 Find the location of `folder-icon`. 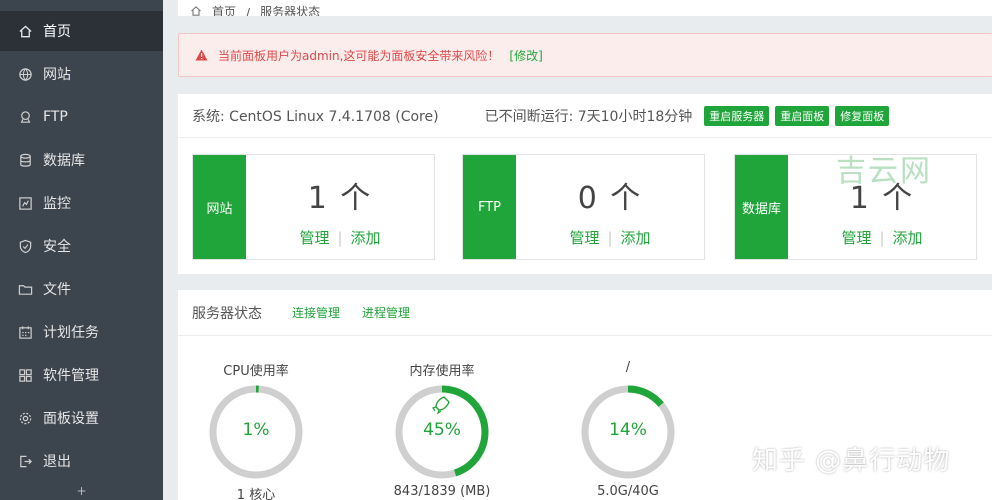

folder-icon is located at coordinates (25, 289).